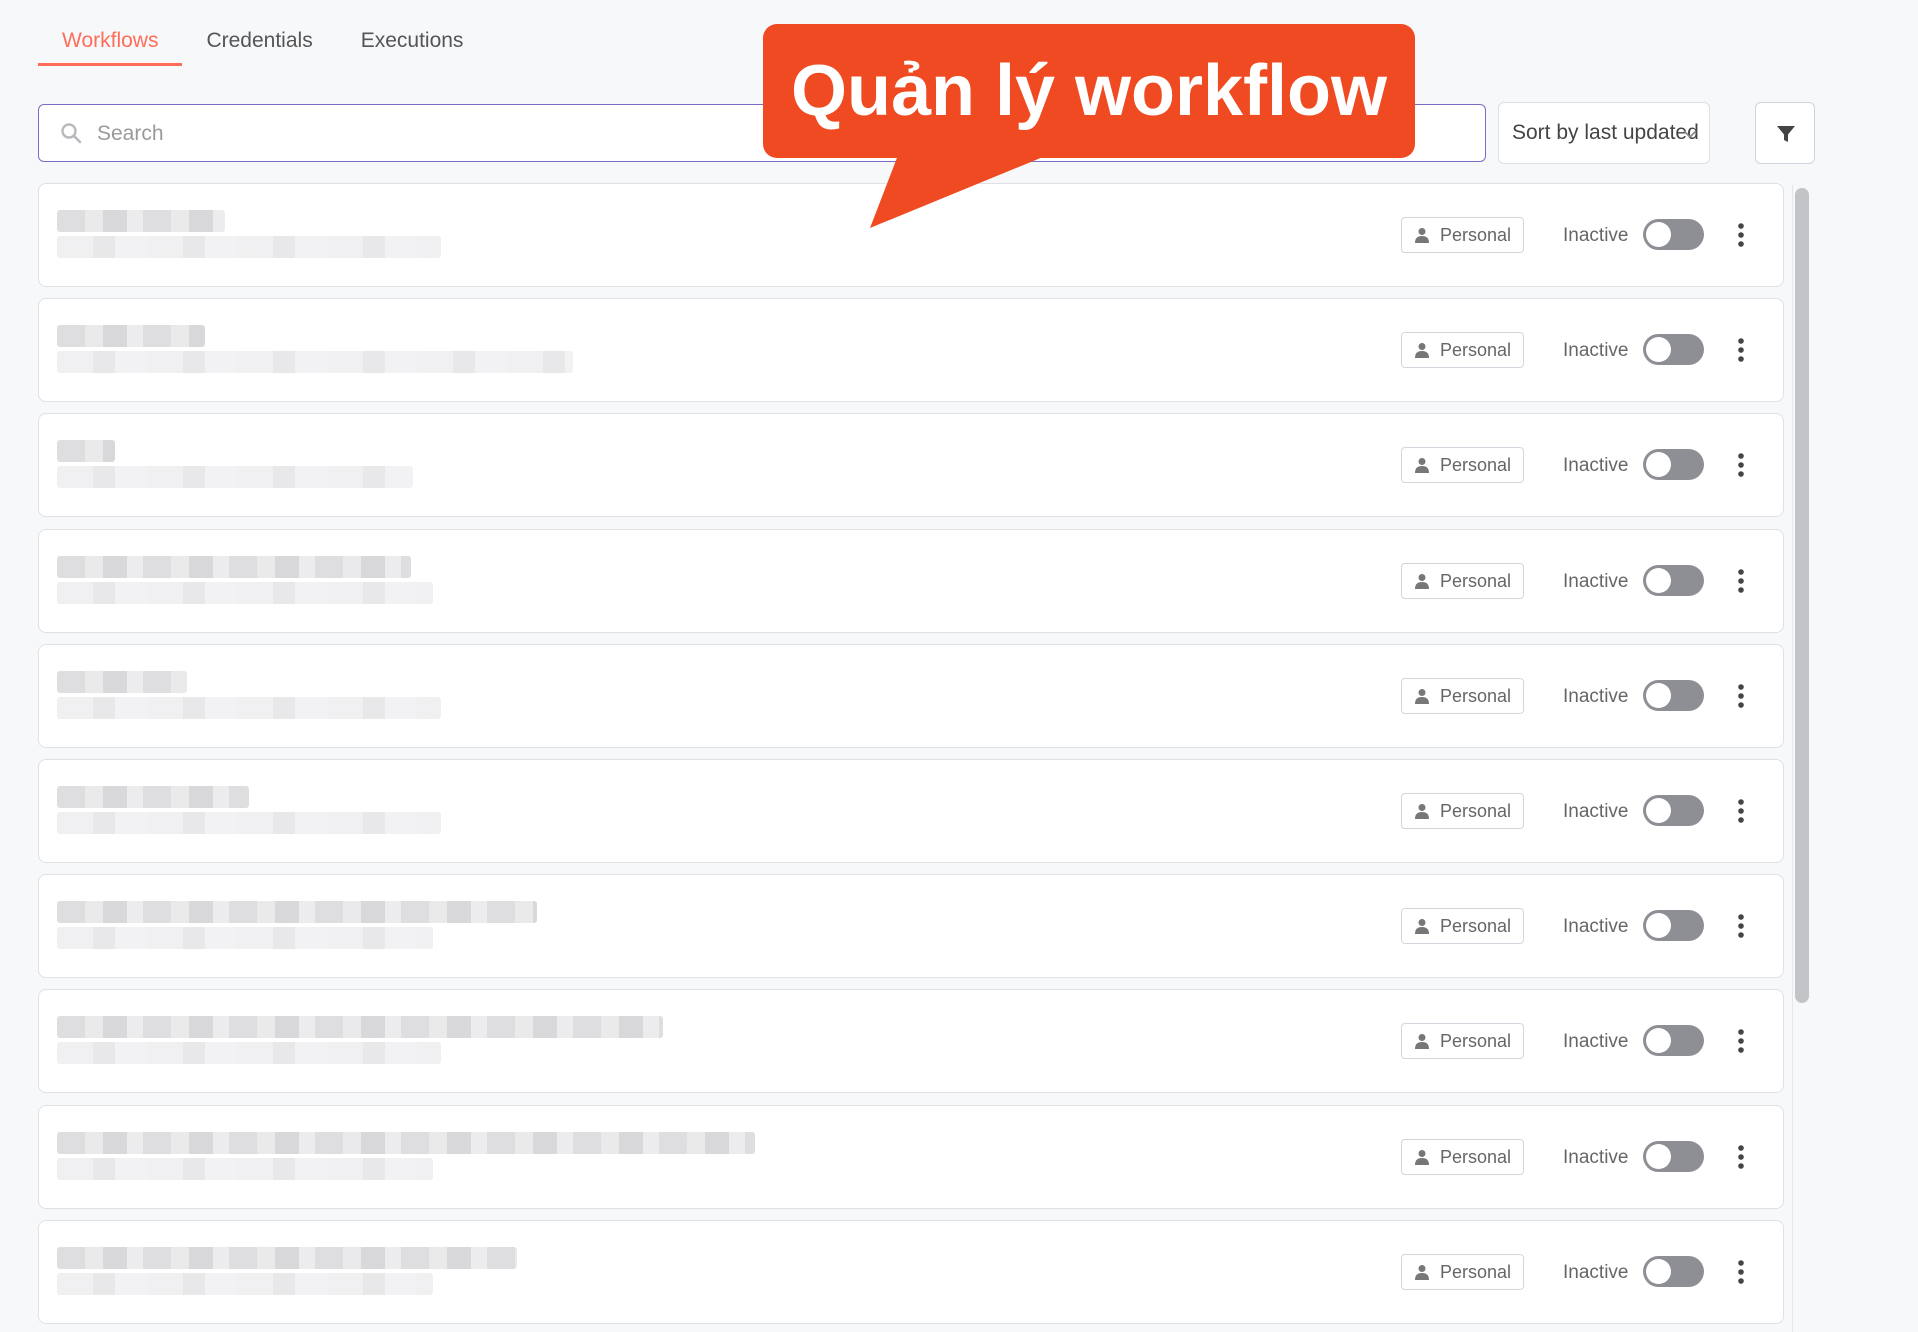 Image resolution: width=1918 pixels, height=1332 pixels. Describe the element at coordinates (1802, 595) in the screenshot. I see `scrollbar-thumb` at that location.